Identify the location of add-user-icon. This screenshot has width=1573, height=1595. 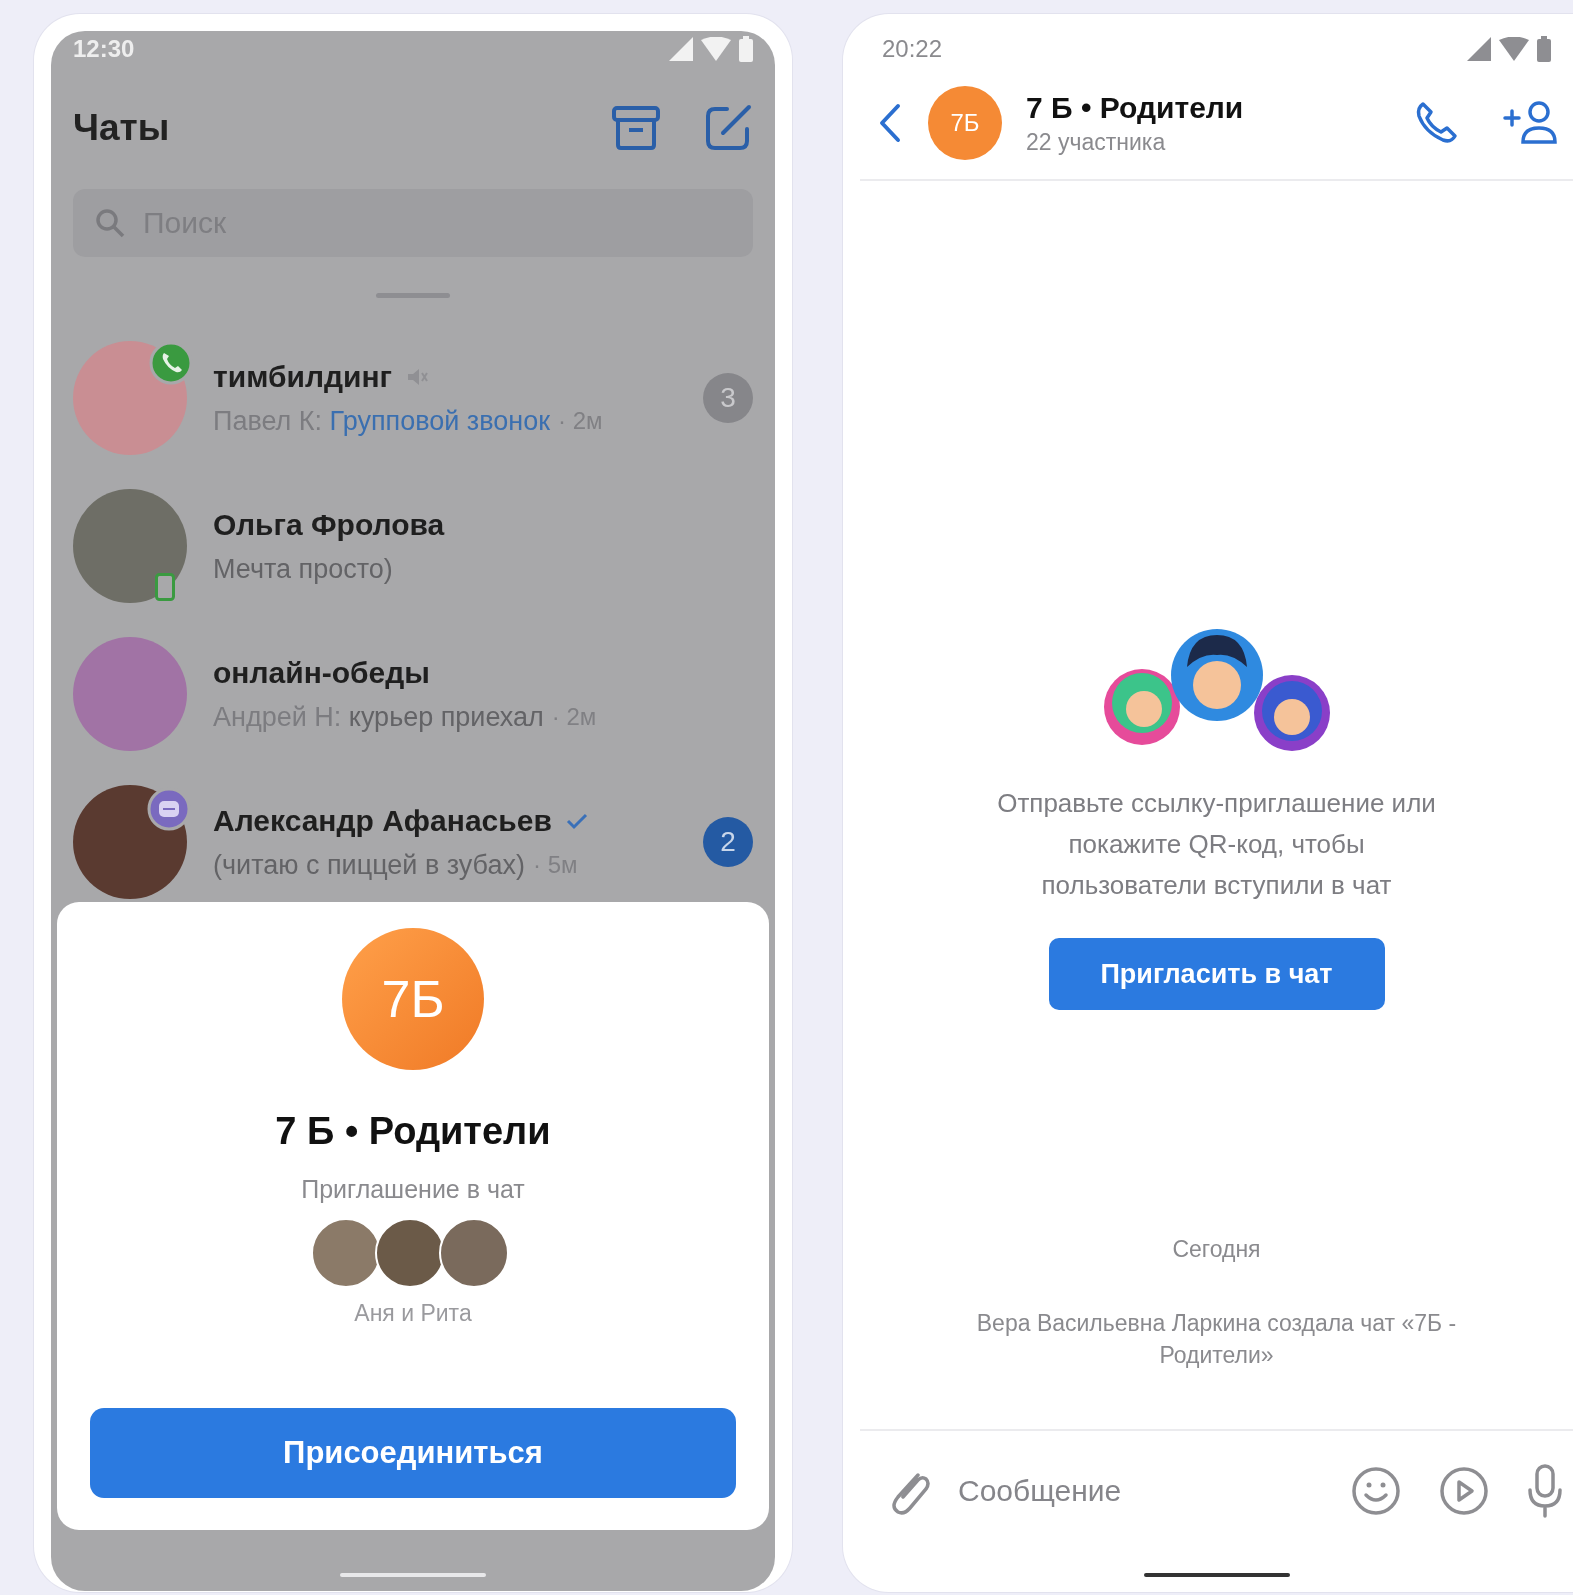
(1531, 123).